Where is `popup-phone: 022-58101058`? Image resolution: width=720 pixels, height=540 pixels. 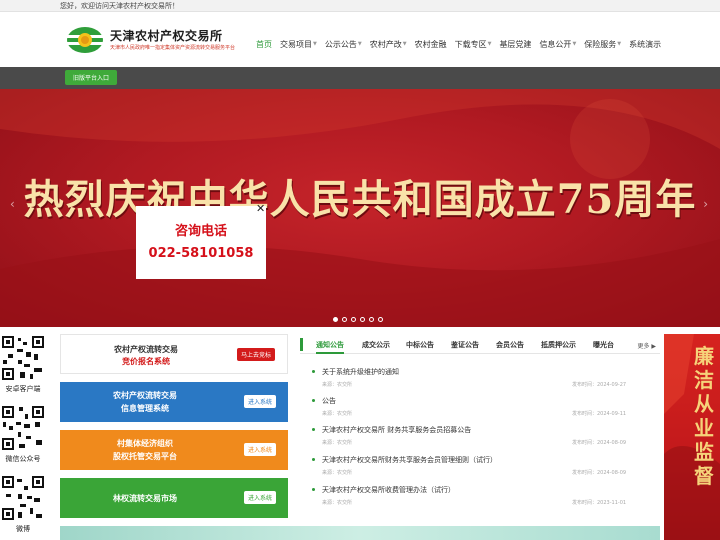 popup-phone: 022-58101058 is located at coordinates (201, 253).